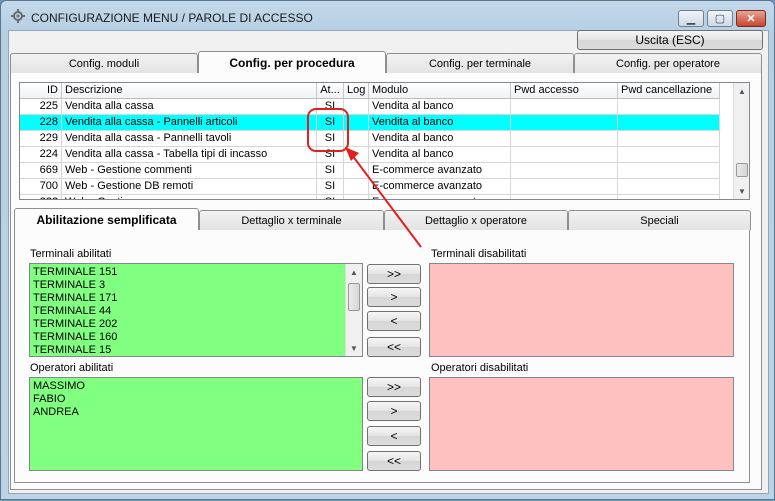 The image size is (775, 501). I want to click on terminals-move-all-right-button: >>, so click(394, 274).